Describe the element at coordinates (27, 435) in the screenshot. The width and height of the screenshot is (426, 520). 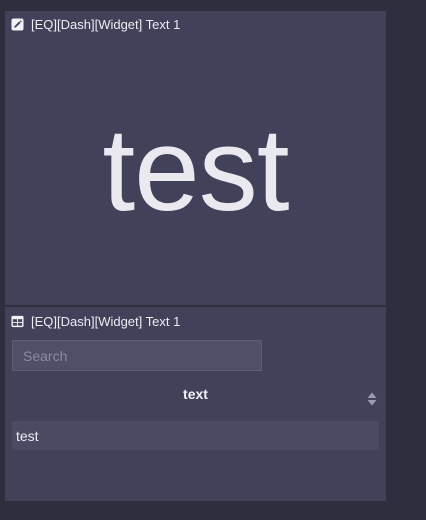
I see `table-cell: test` at that location.